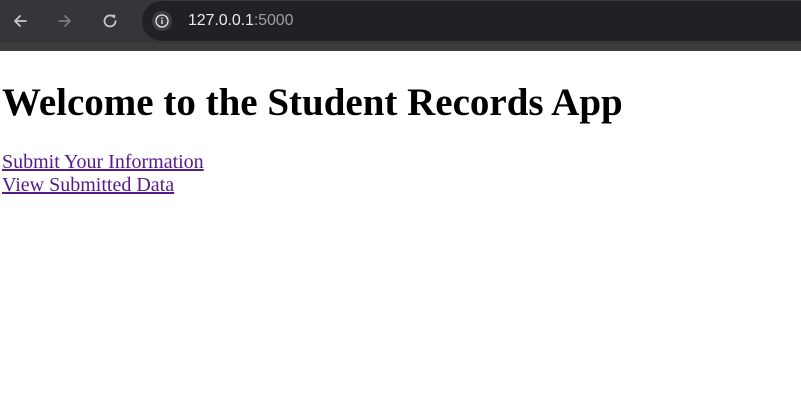 This screenshot has width=801, height=409. What do you see at coordinates (400, 47) in the screenshot?
I see `toolbar-divider` at bounding box center [400, 47].